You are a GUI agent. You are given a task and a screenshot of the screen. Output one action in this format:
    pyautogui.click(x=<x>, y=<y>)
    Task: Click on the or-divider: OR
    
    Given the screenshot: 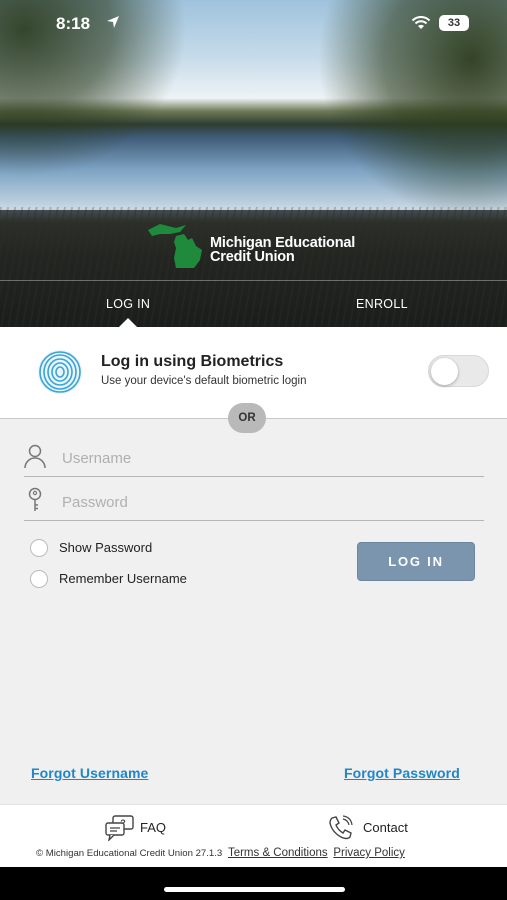 What is the action you would take?
    pyautogui.click(x=247, y=418)
    